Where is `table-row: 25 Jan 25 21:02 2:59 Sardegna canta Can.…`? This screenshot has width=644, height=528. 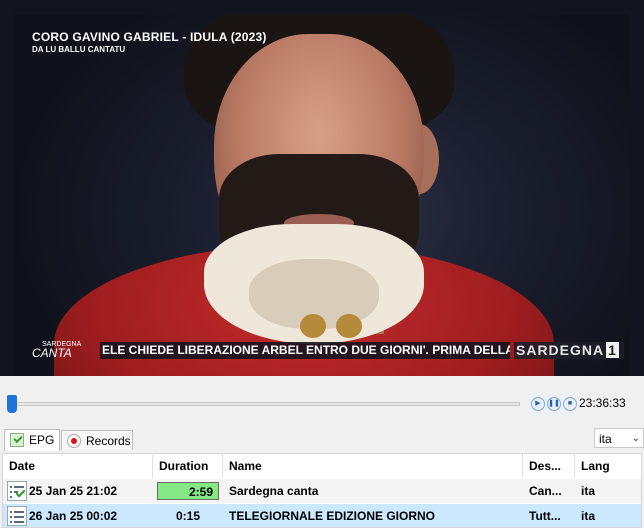
table-row: 25 Jan 25 21:02 2:59 Sardegna canta Can.… is located at coordinates (322, 491).